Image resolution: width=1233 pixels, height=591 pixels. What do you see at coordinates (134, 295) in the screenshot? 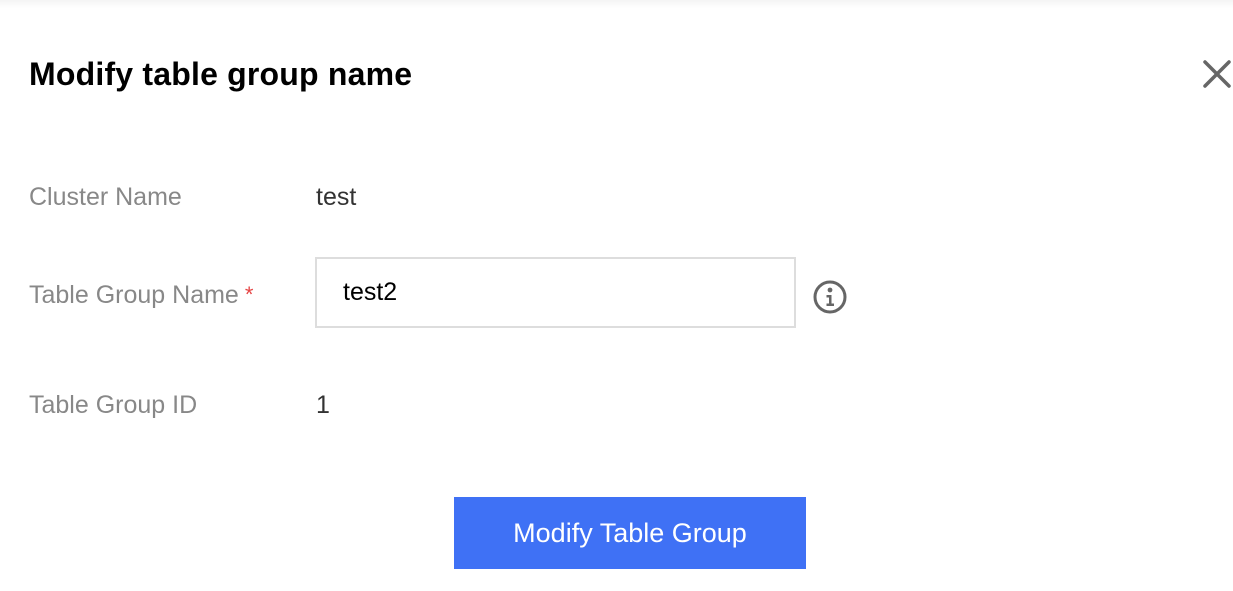
I see `table-group-name-label-text: Table Group Name` at bounding box center [134, 295].